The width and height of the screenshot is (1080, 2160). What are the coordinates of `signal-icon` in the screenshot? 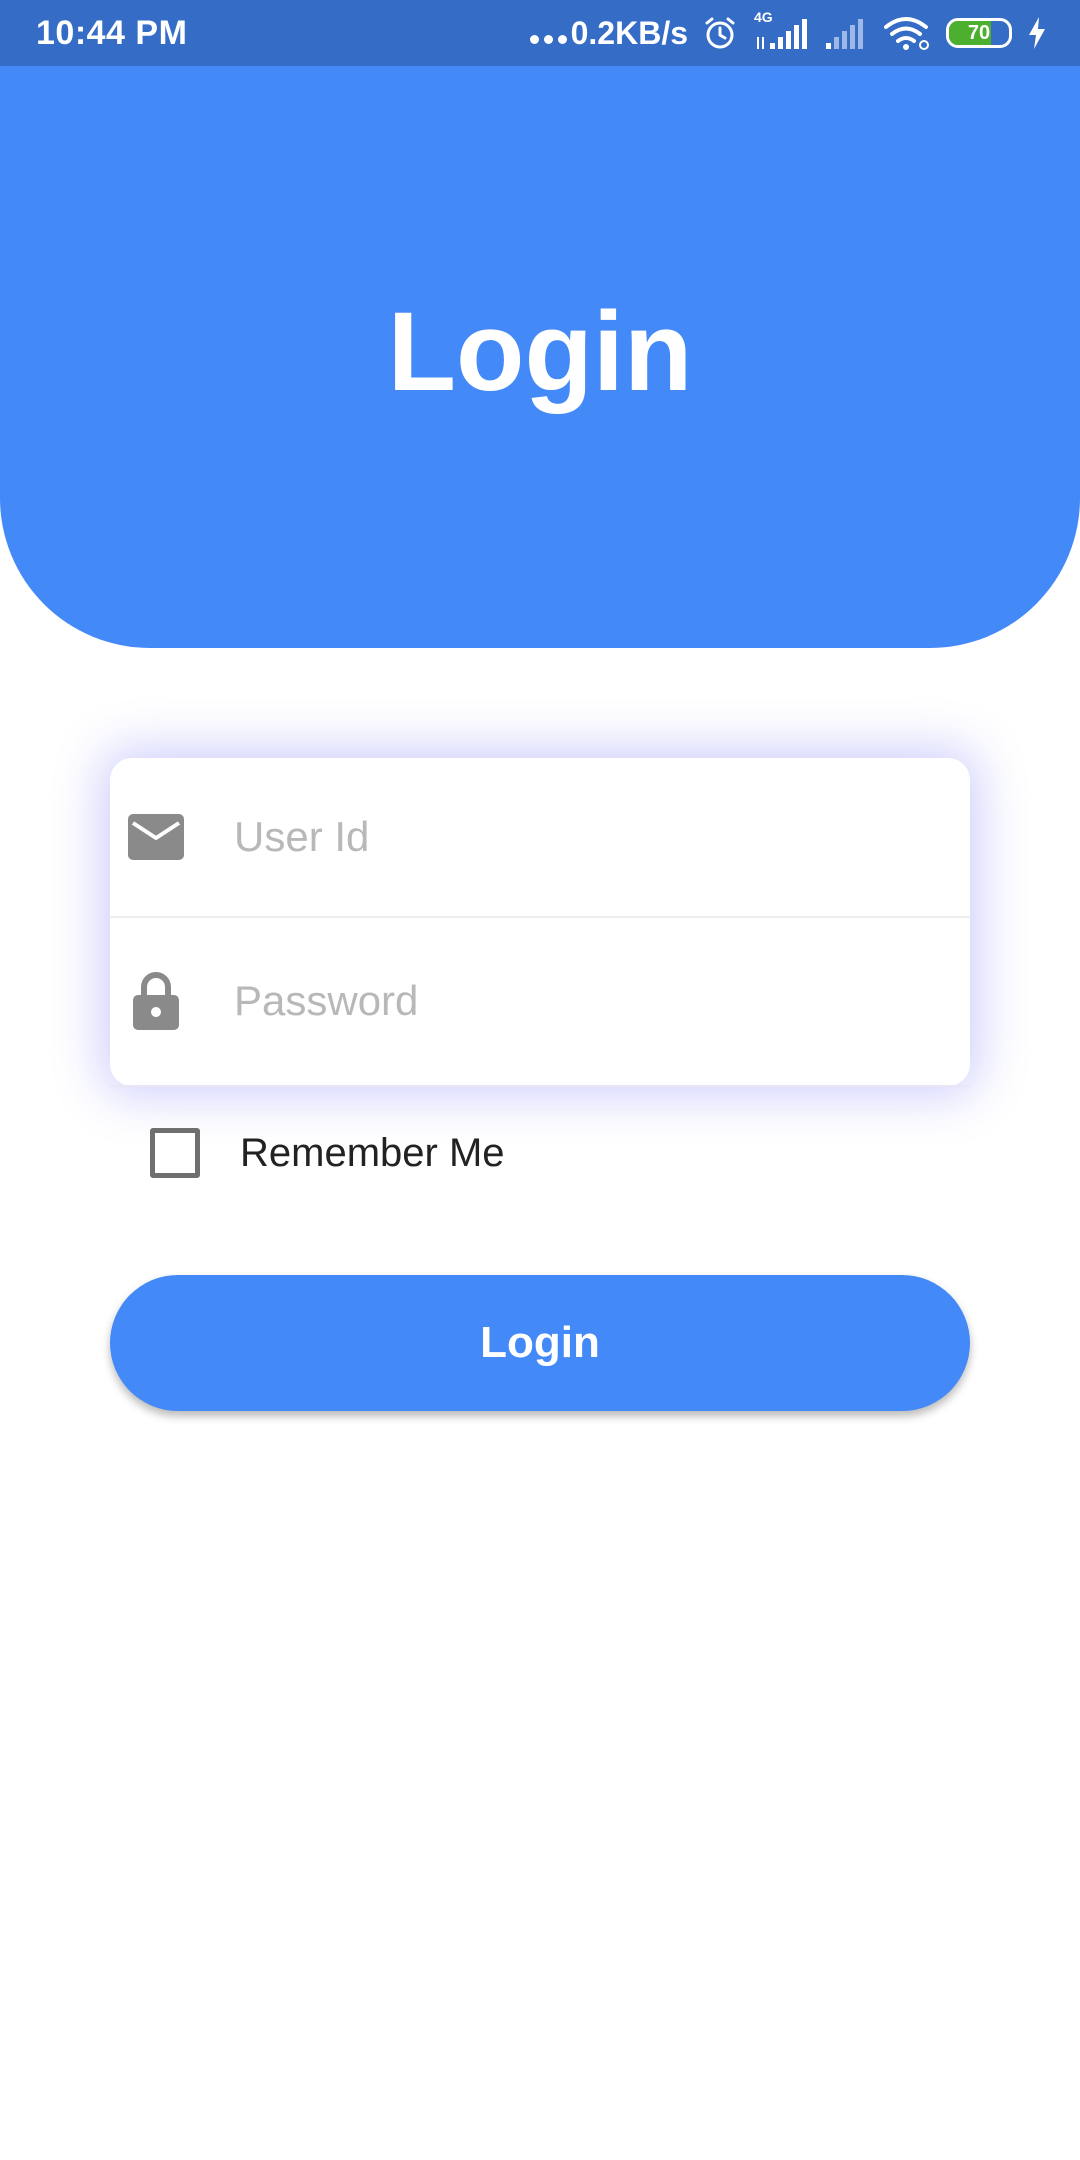 It's located at (846, 33).